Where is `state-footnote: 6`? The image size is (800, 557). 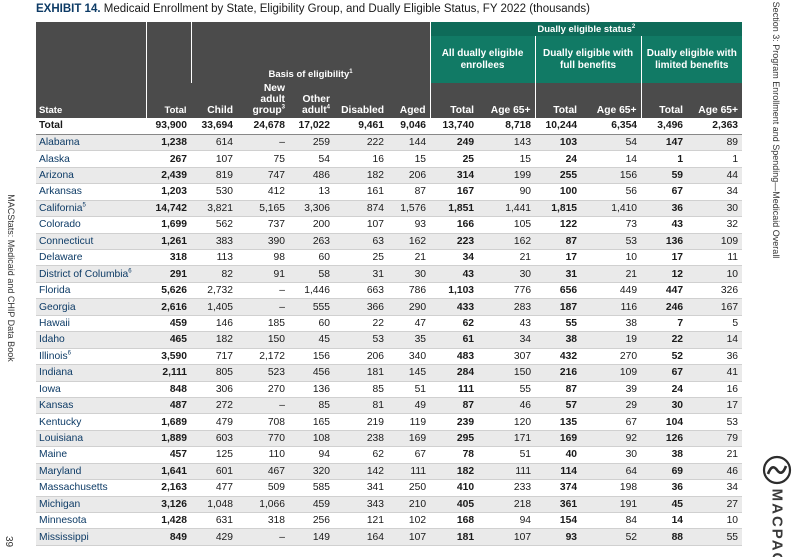 state-footnote: 6 is located at coordinates (130, 271).